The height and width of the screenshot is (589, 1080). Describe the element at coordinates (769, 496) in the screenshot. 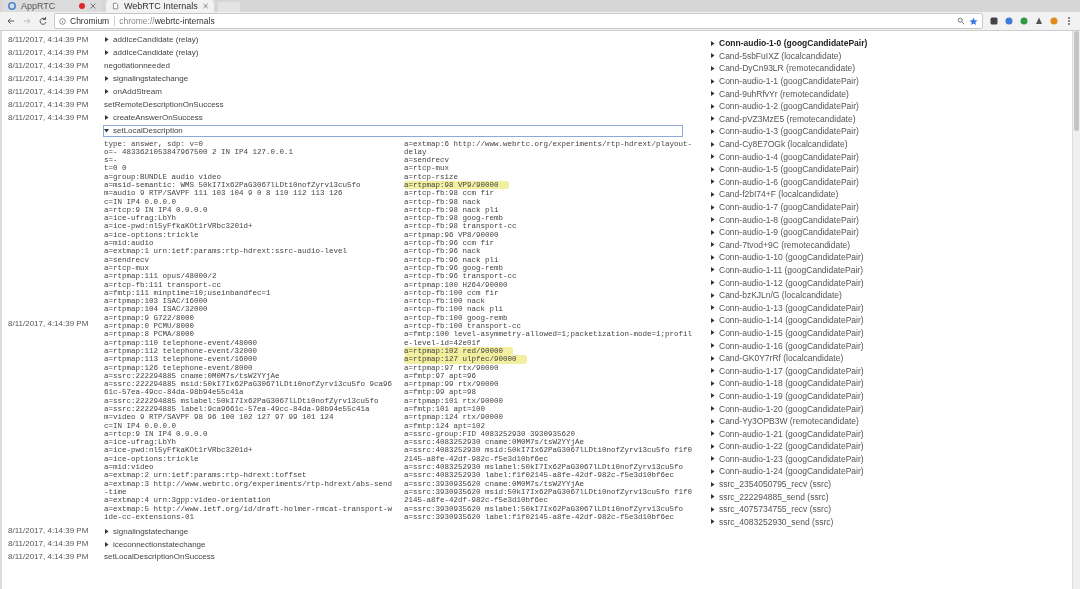

I see `stats-entry: ssrc_222294885_send (ssrc)` at that location.